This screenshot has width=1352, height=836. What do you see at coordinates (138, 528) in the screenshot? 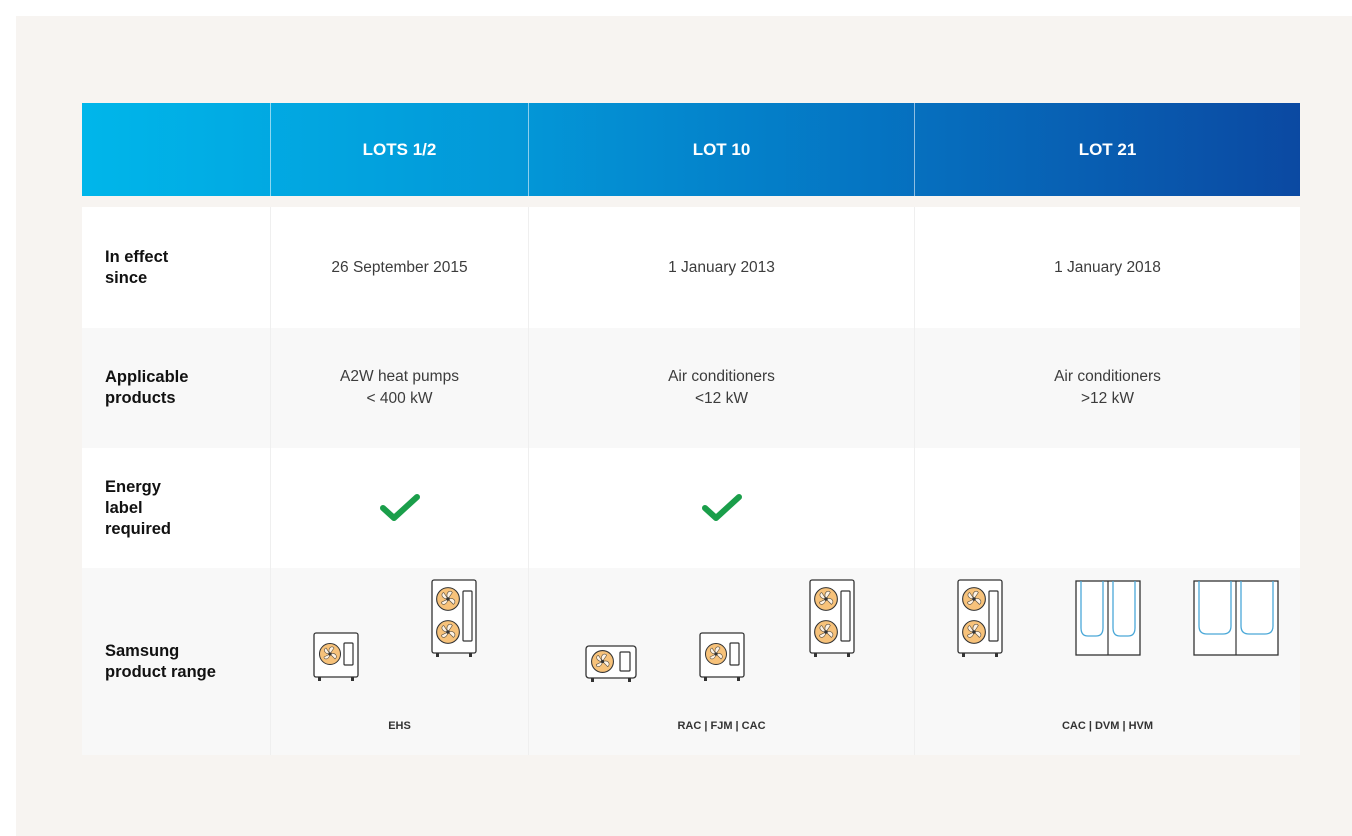
I see `row-label-line: required` at bounding box center [138, 528].